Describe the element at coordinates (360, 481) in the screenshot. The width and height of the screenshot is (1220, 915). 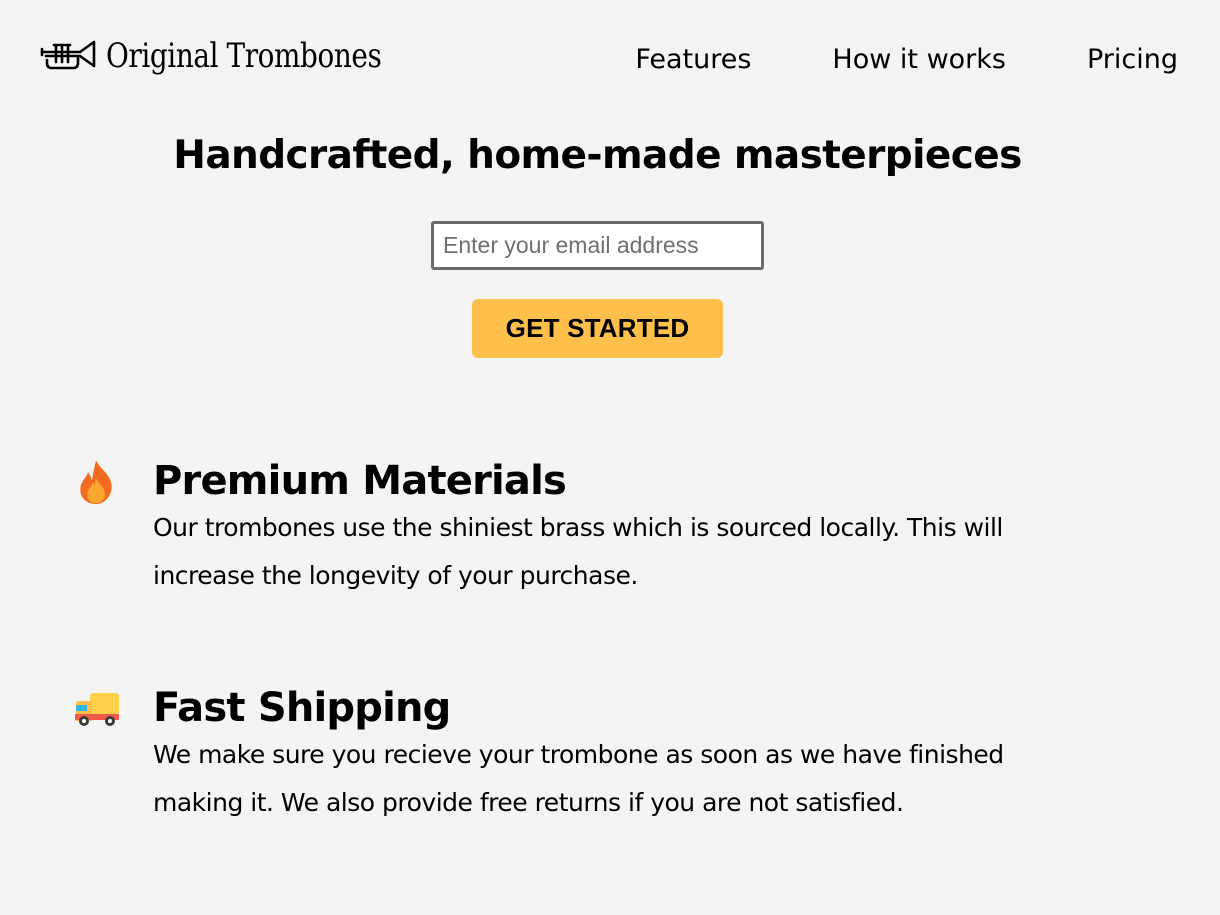
I see `feature-title: Premium Materials` at that location.